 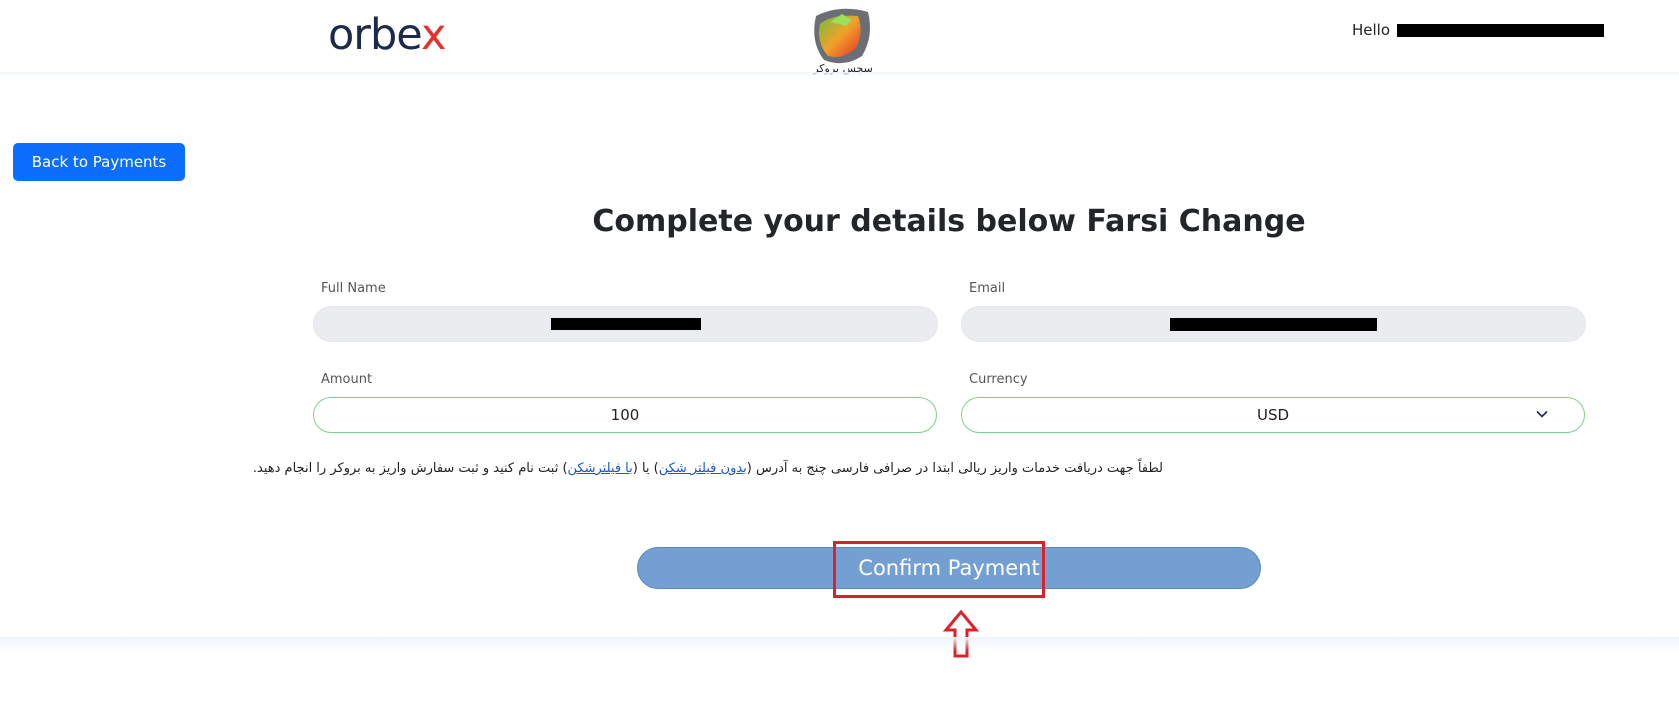 I want to click on note-middle: ) یا (, so click(x=645, y=468).